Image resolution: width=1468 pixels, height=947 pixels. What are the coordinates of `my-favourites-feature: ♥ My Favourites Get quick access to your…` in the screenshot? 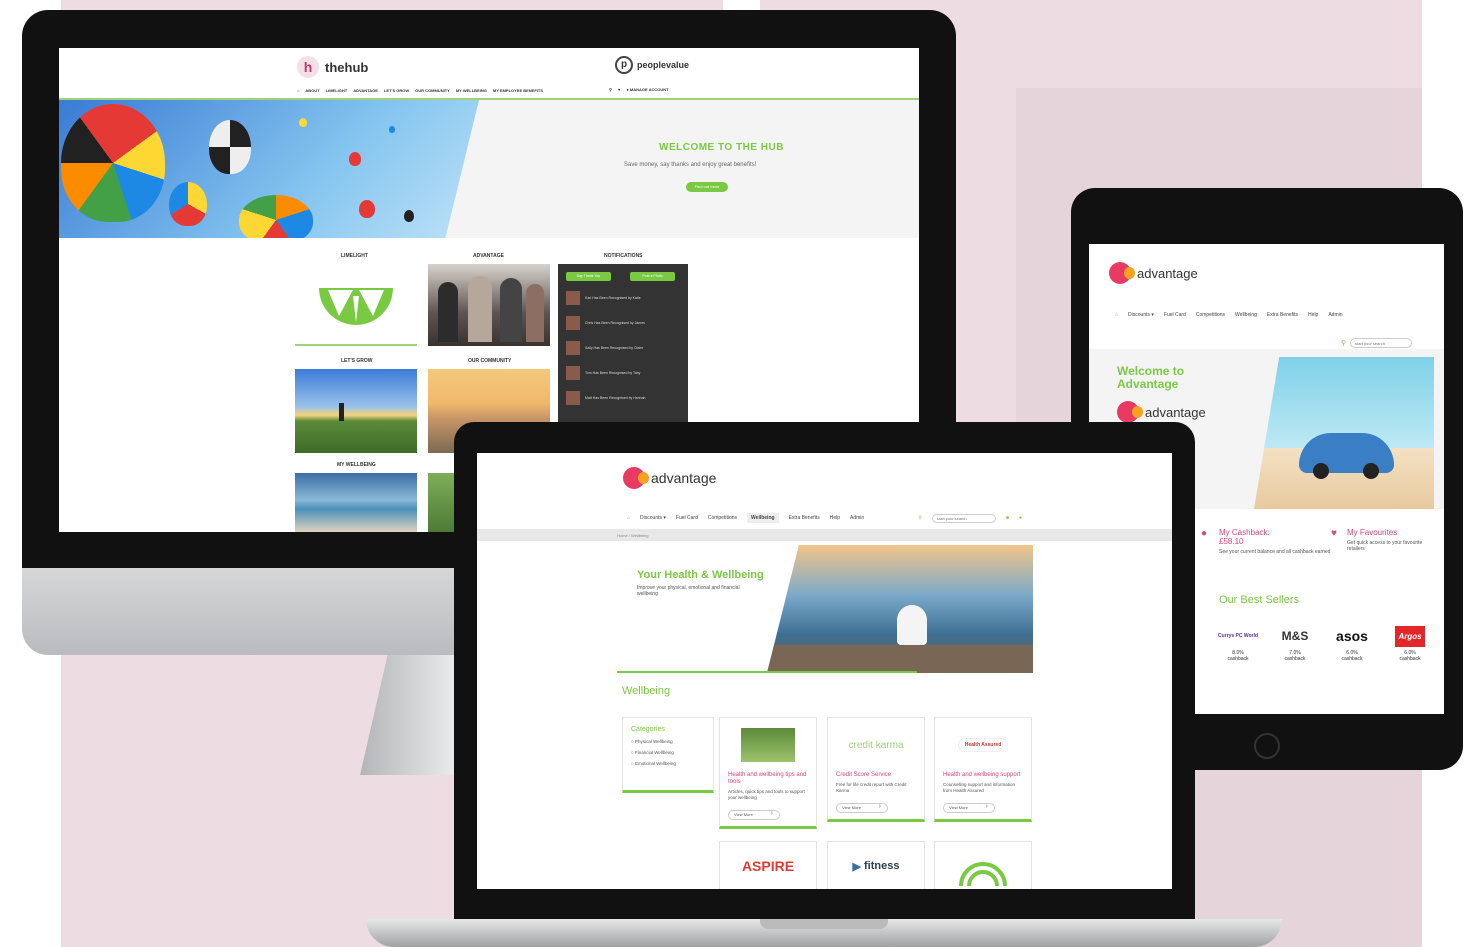 It's located at (1384, 540).